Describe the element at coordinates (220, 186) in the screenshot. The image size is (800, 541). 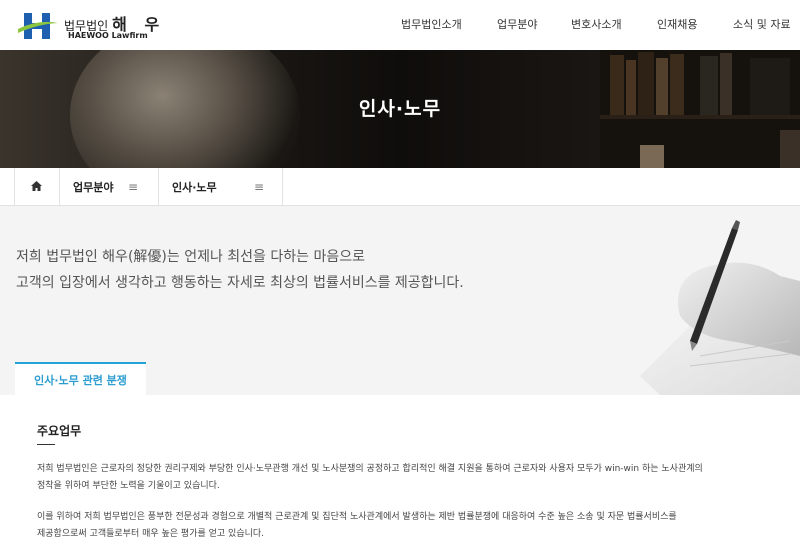
I see `breadcrumb-level2: 인사·노무 ≡` at that location.